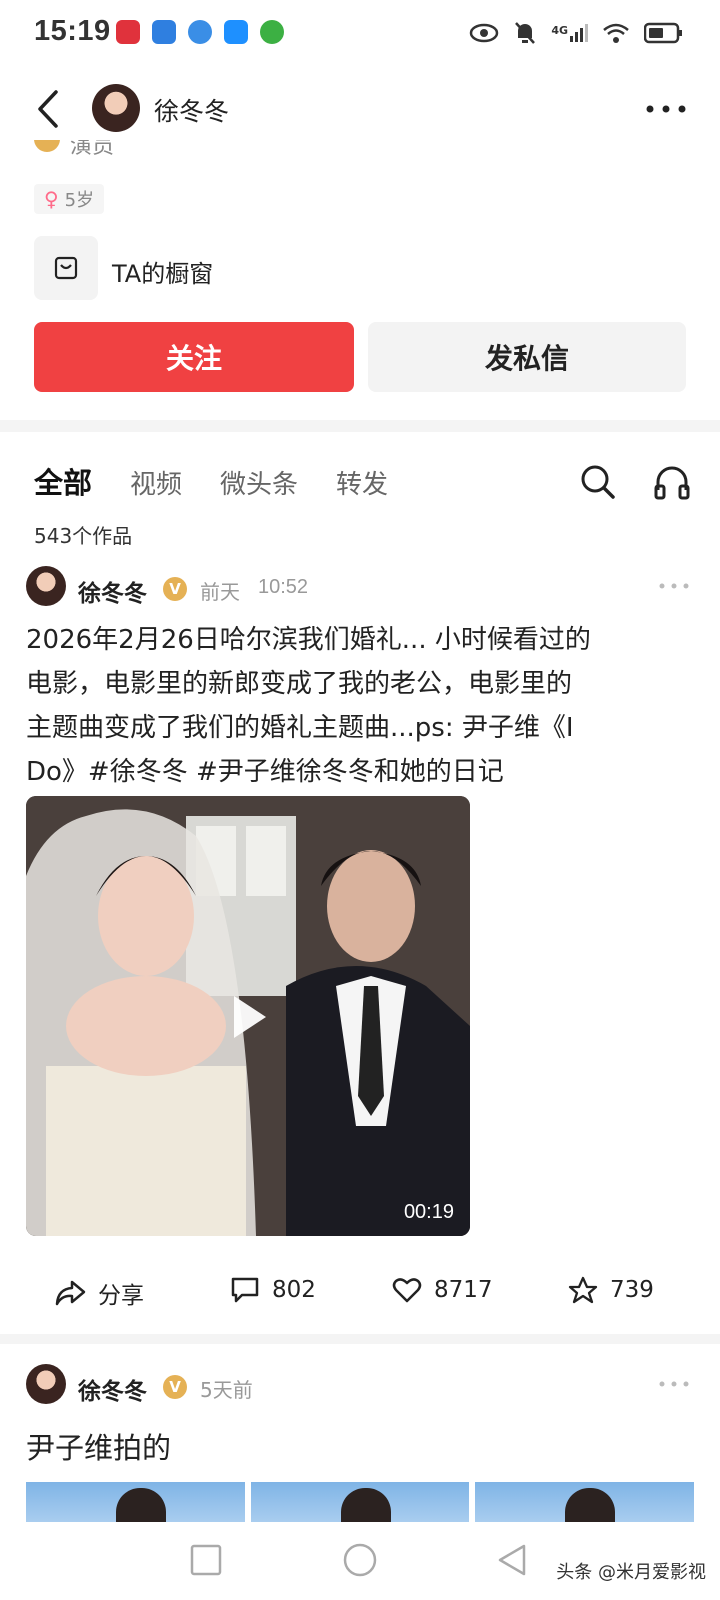 The width and height of the screenshot is (720, 1600). I want to click on tab-micro-post: 微头条, so click(259, 482).